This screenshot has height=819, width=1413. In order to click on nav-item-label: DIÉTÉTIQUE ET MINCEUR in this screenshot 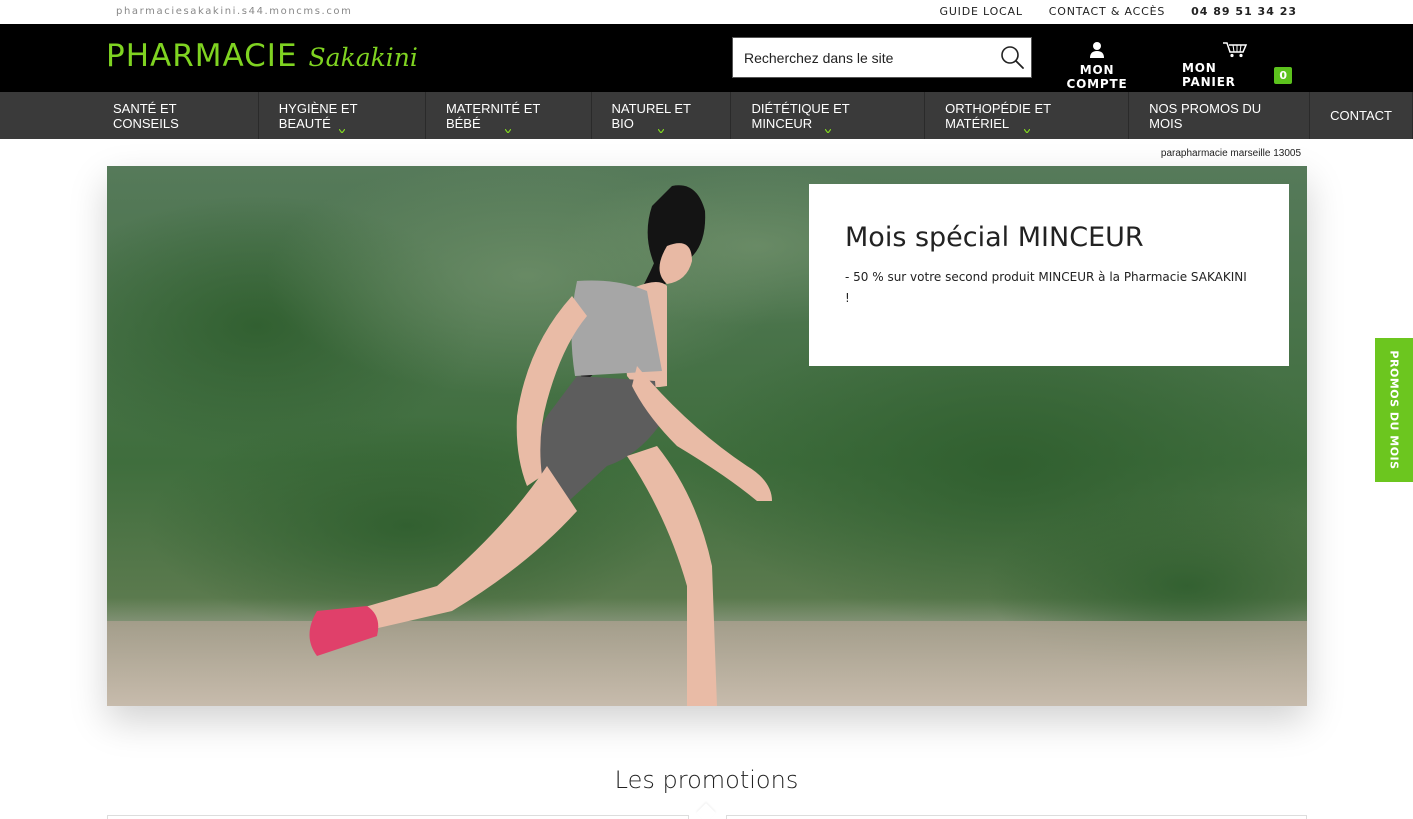, I will do `click(800, 115)`.